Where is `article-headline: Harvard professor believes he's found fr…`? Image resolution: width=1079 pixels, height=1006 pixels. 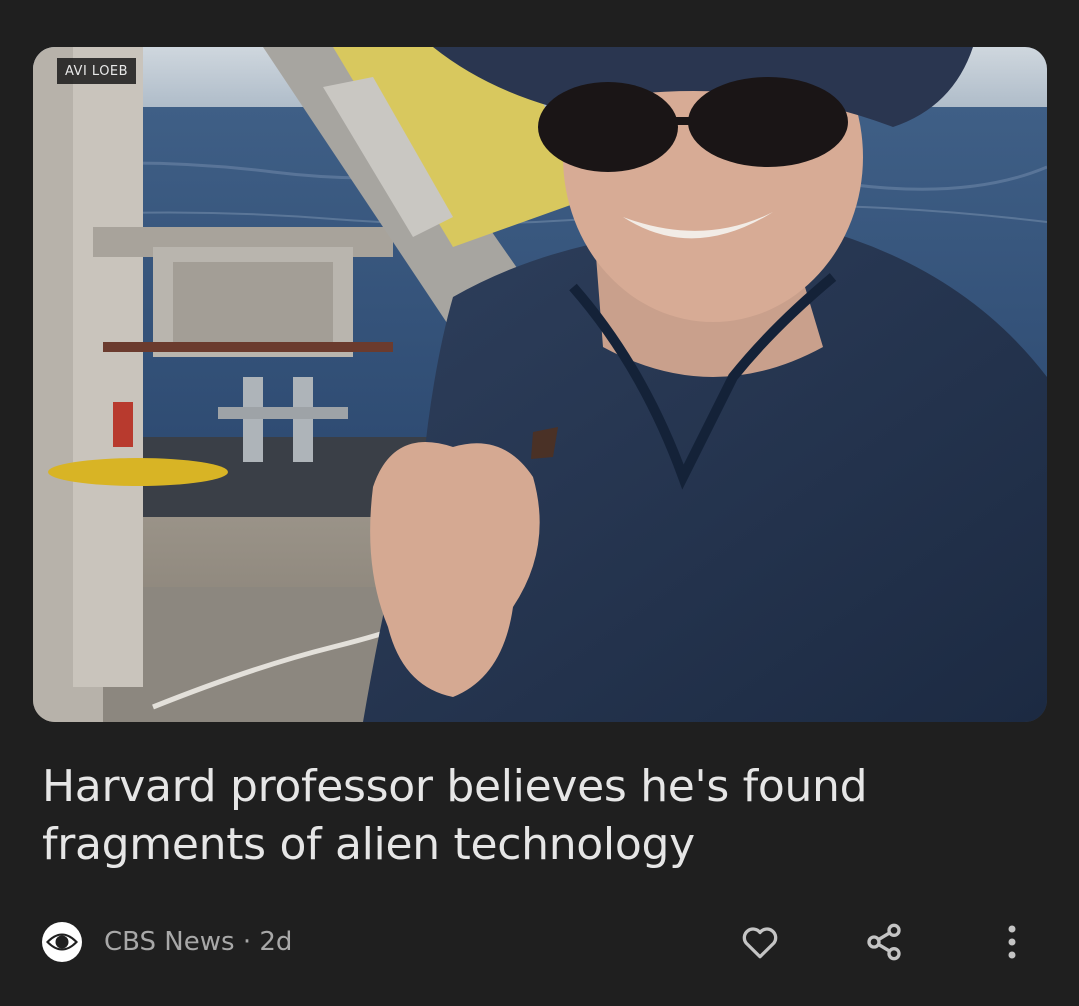
article-headline: Harvard professor believes he's found fr… is located at coordinates (537, 816).